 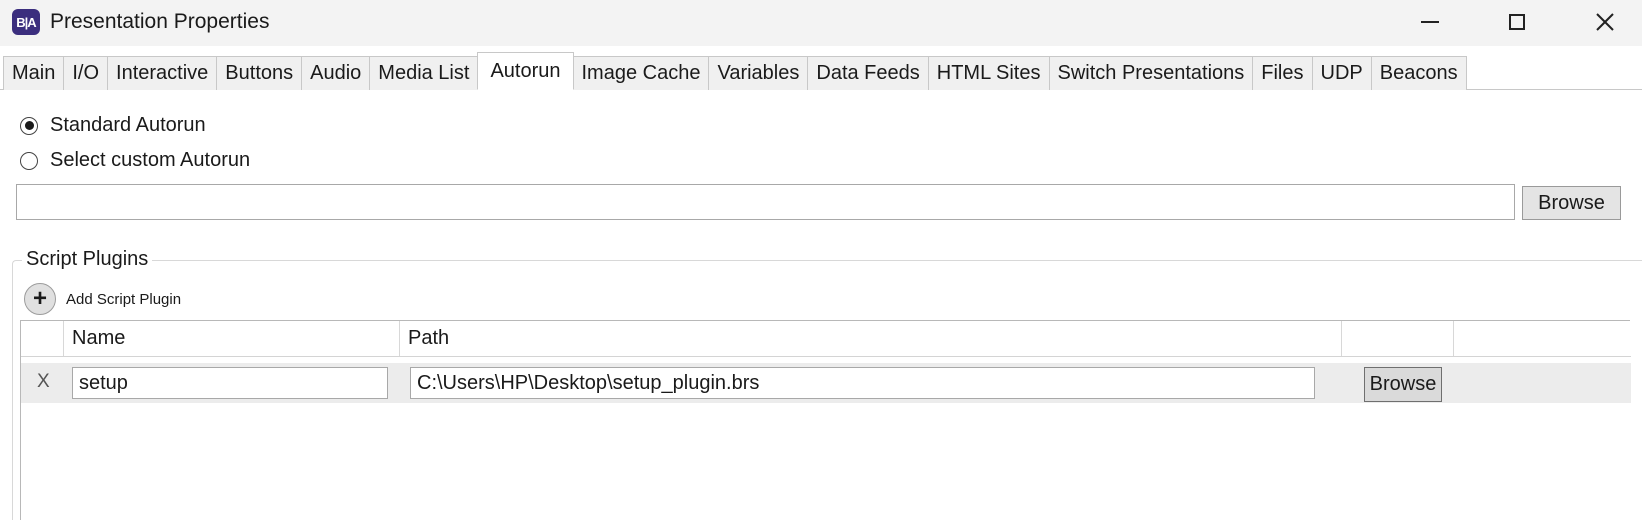 What do you see at coordinates (34, 73) in the screenshot?
I see `tab-main: Main` at bounding box center [34, 73].